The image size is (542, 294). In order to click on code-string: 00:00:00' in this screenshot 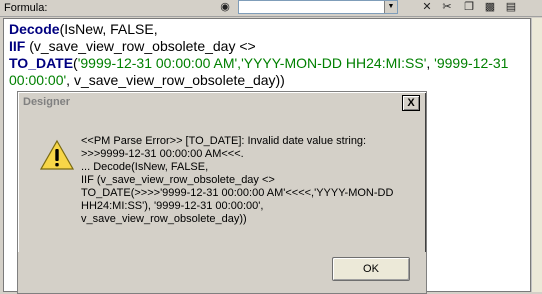, I will do `click(38, 80)`.